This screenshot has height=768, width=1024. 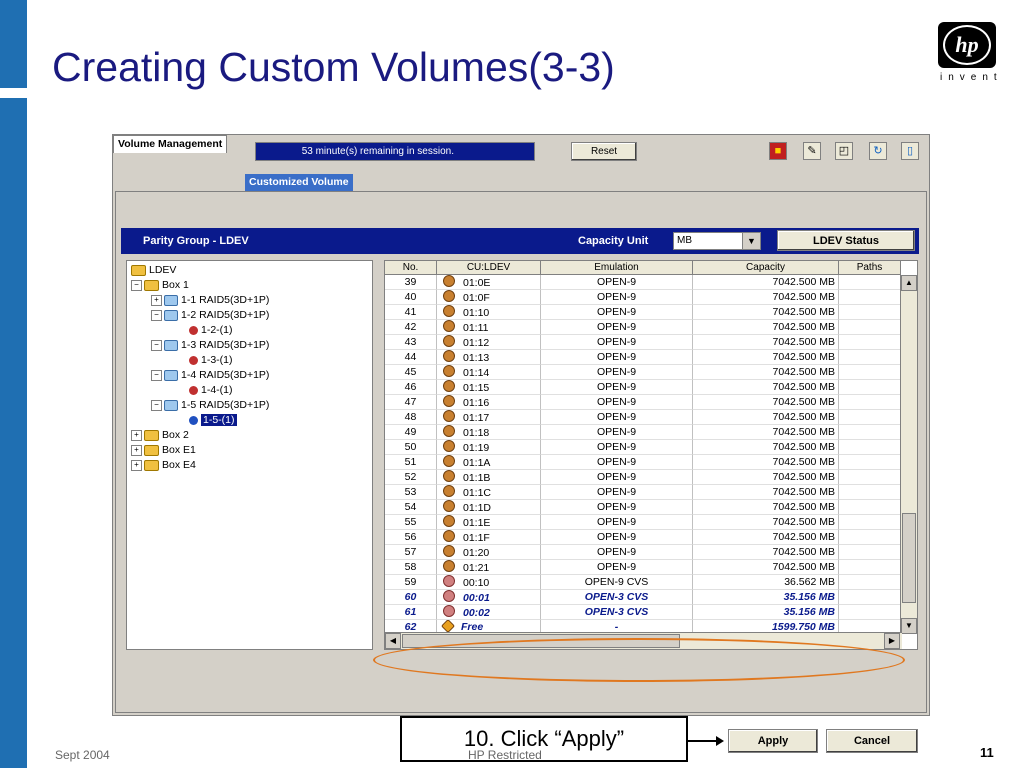 What do you see at coordinates (489, 582) in the screenshot?
I see `table-cell-cu-ldev: 00:10` at bounding box center [489, 582].